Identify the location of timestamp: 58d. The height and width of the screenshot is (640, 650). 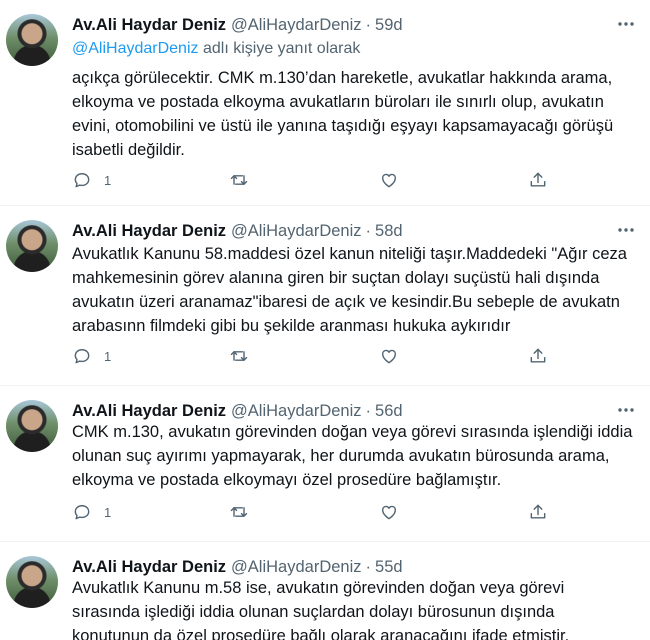
(389, 231).